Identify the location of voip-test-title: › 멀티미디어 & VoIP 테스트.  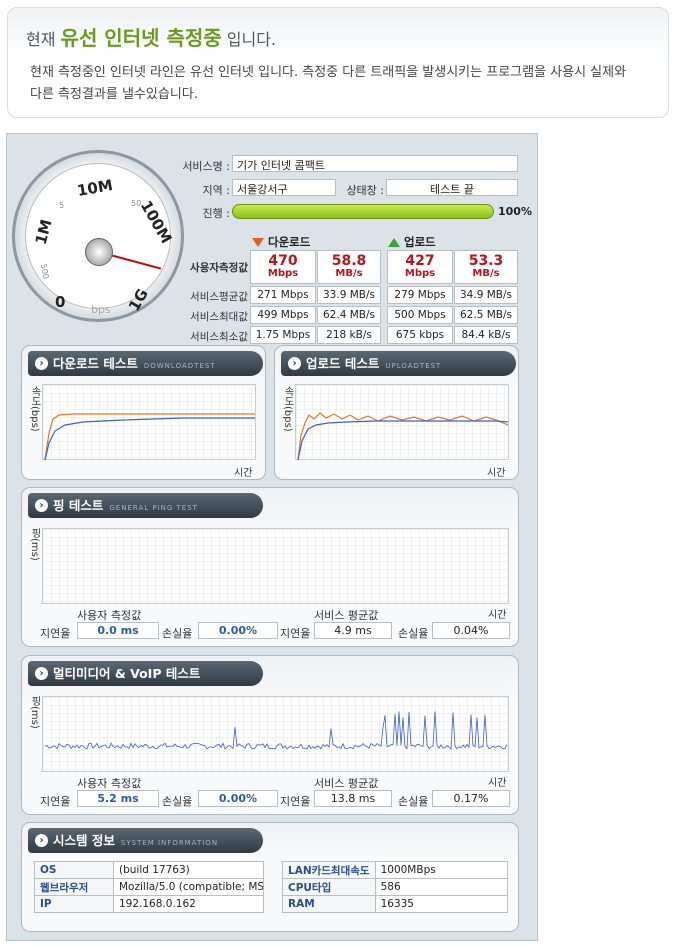
(145, 673).